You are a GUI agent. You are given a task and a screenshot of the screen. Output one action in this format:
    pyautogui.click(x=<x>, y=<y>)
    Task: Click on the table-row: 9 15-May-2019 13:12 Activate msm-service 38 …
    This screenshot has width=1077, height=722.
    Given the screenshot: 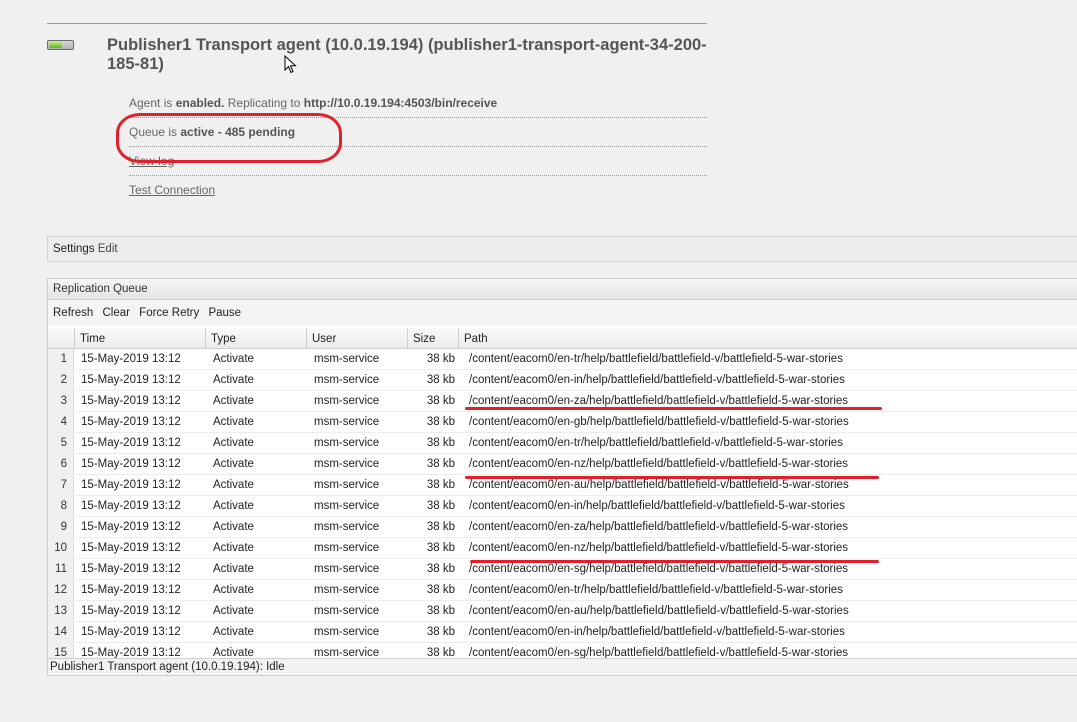 What is the action you would take?
    pyautogui.click(x=562, y=527)
    